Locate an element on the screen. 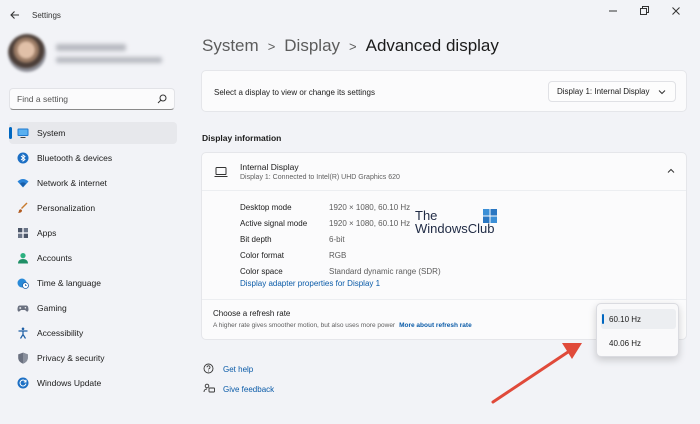 The height and width of the screenshot is (424, 700). wifi-icon is located at coordinates (23, 183).